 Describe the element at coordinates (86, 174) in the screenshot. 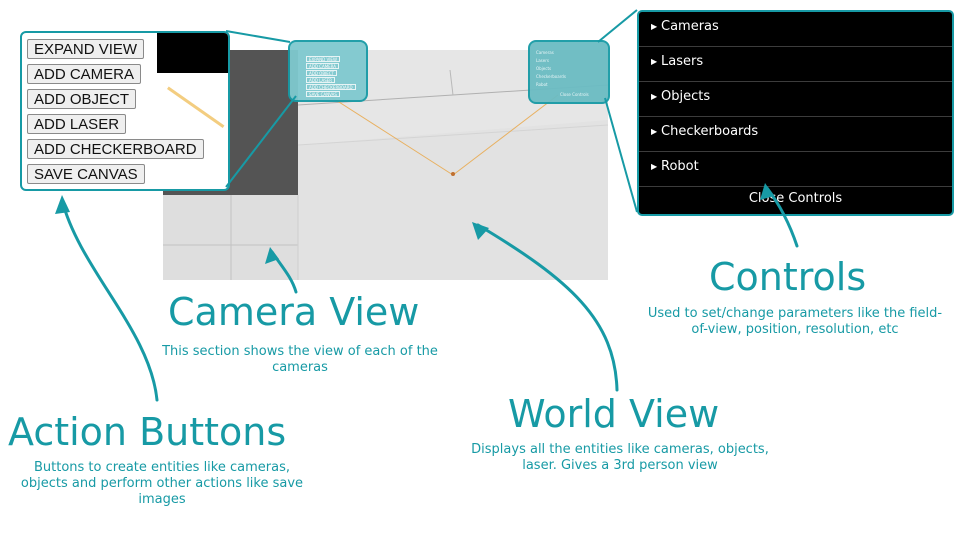

I see `save-canvas-button: SAVE CANVAS` at that location.